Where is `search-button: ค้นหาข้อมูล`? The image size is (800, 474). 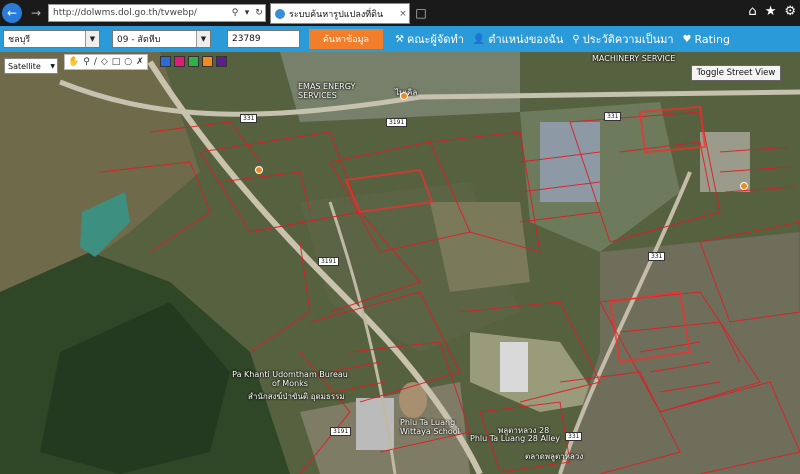 search-button: ค้นหาข้อมูล is located at coordinates (346, 39).